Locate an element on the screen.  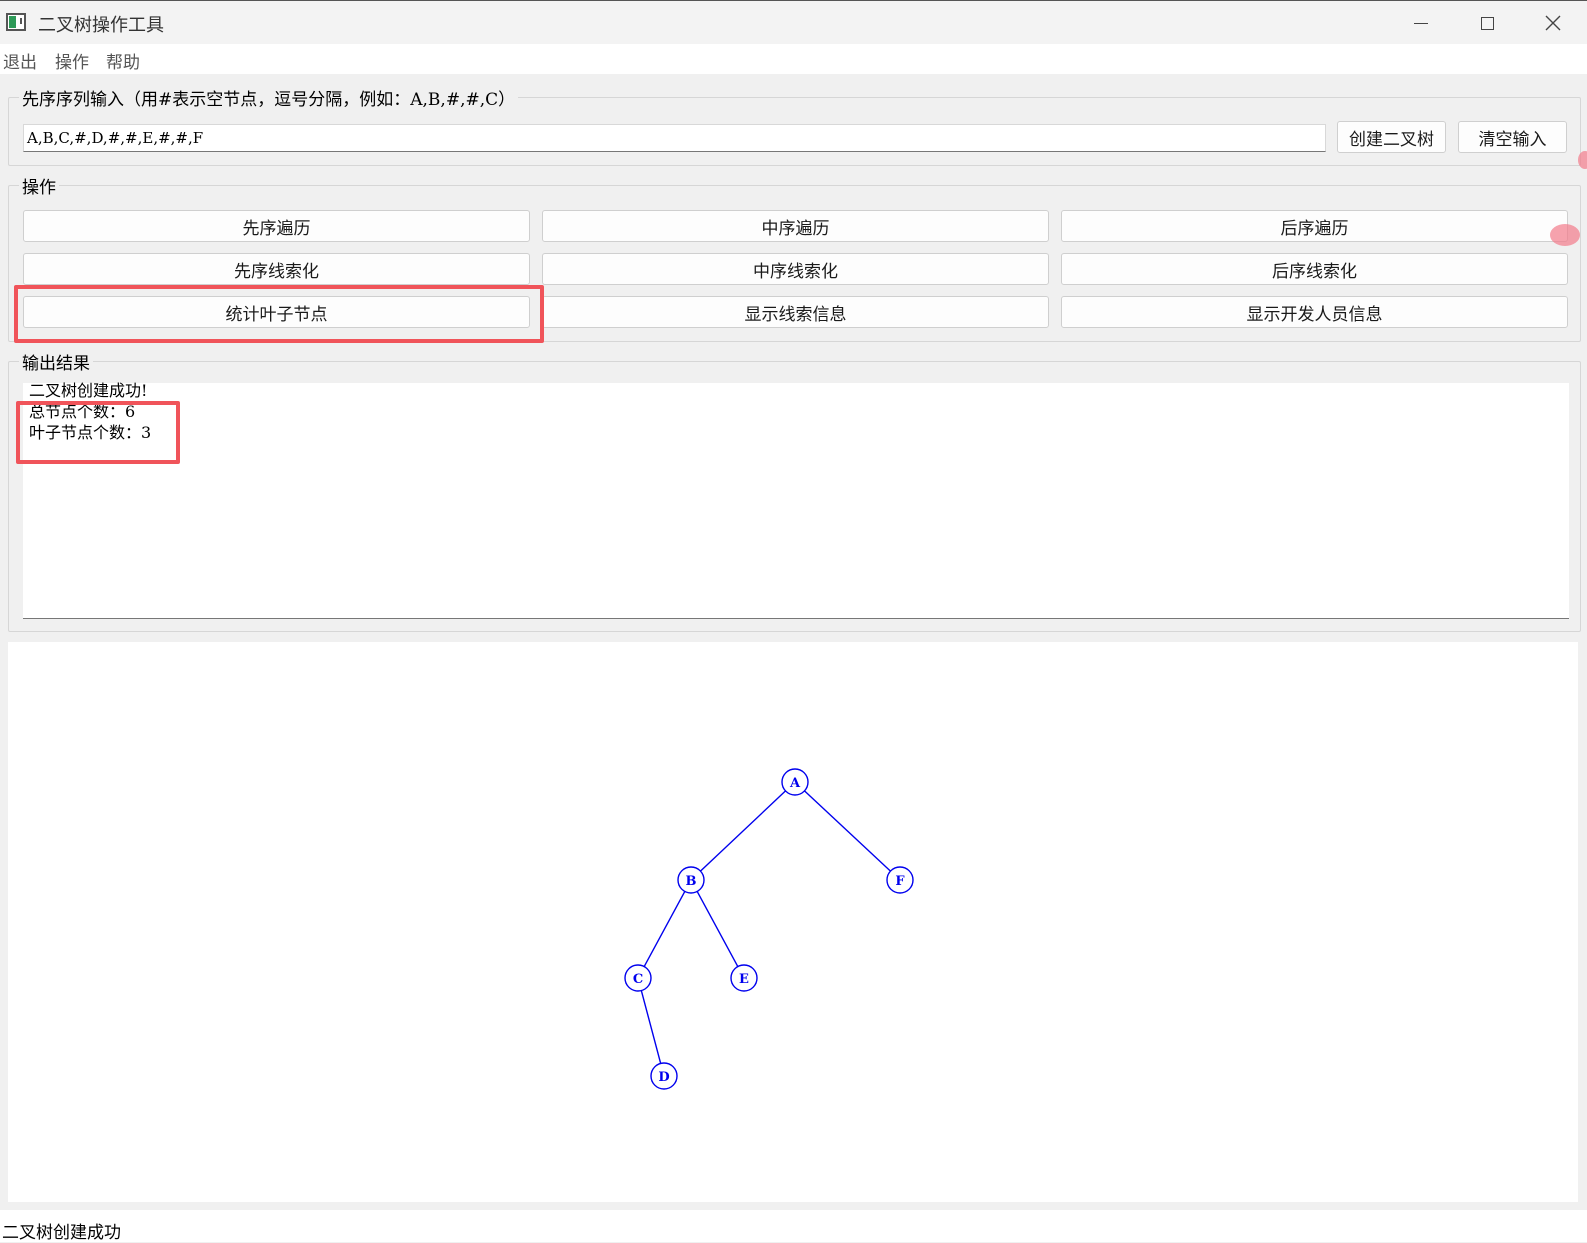
preorder-input: A,B,C,#,D,#,#,E,#,#,F is located at coordinates (674, 138).